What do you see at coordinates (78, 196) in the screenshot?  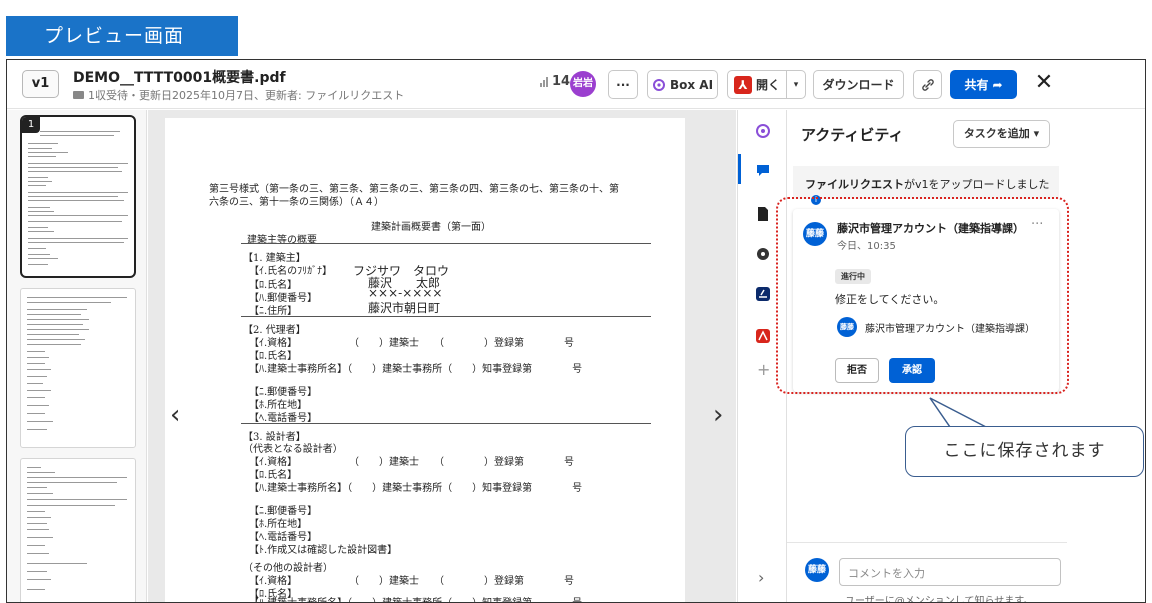 I see `thumbnail-page-1: 1` at bounding box center [78, 196].